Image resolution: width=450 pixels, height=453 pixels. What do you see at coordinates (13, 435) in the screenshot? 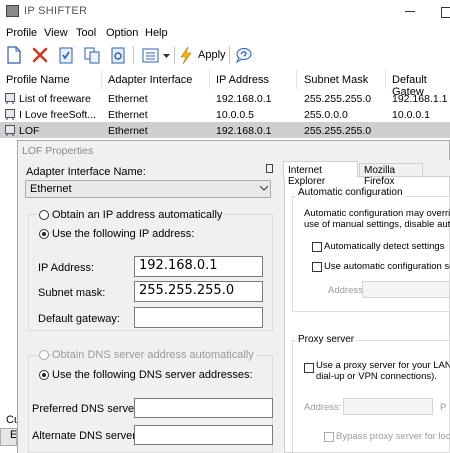
I see `behind-combo-value: Et` at bounding box center [13, 435].